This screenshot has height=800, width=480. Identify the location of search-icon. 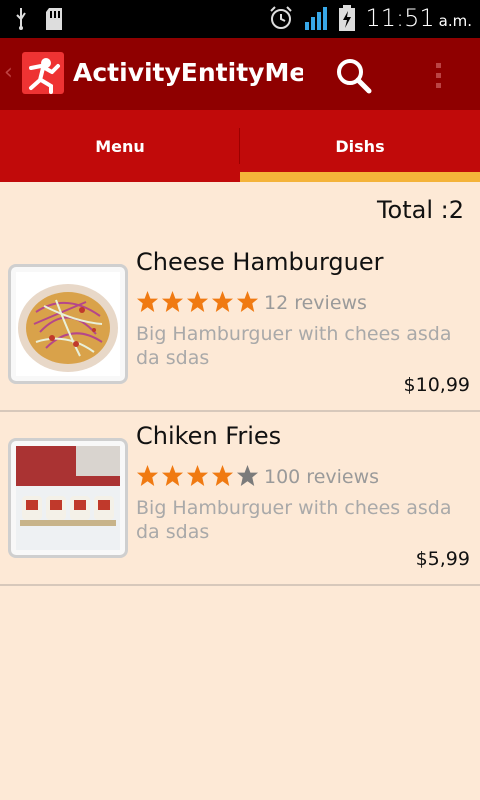
(354, 76).